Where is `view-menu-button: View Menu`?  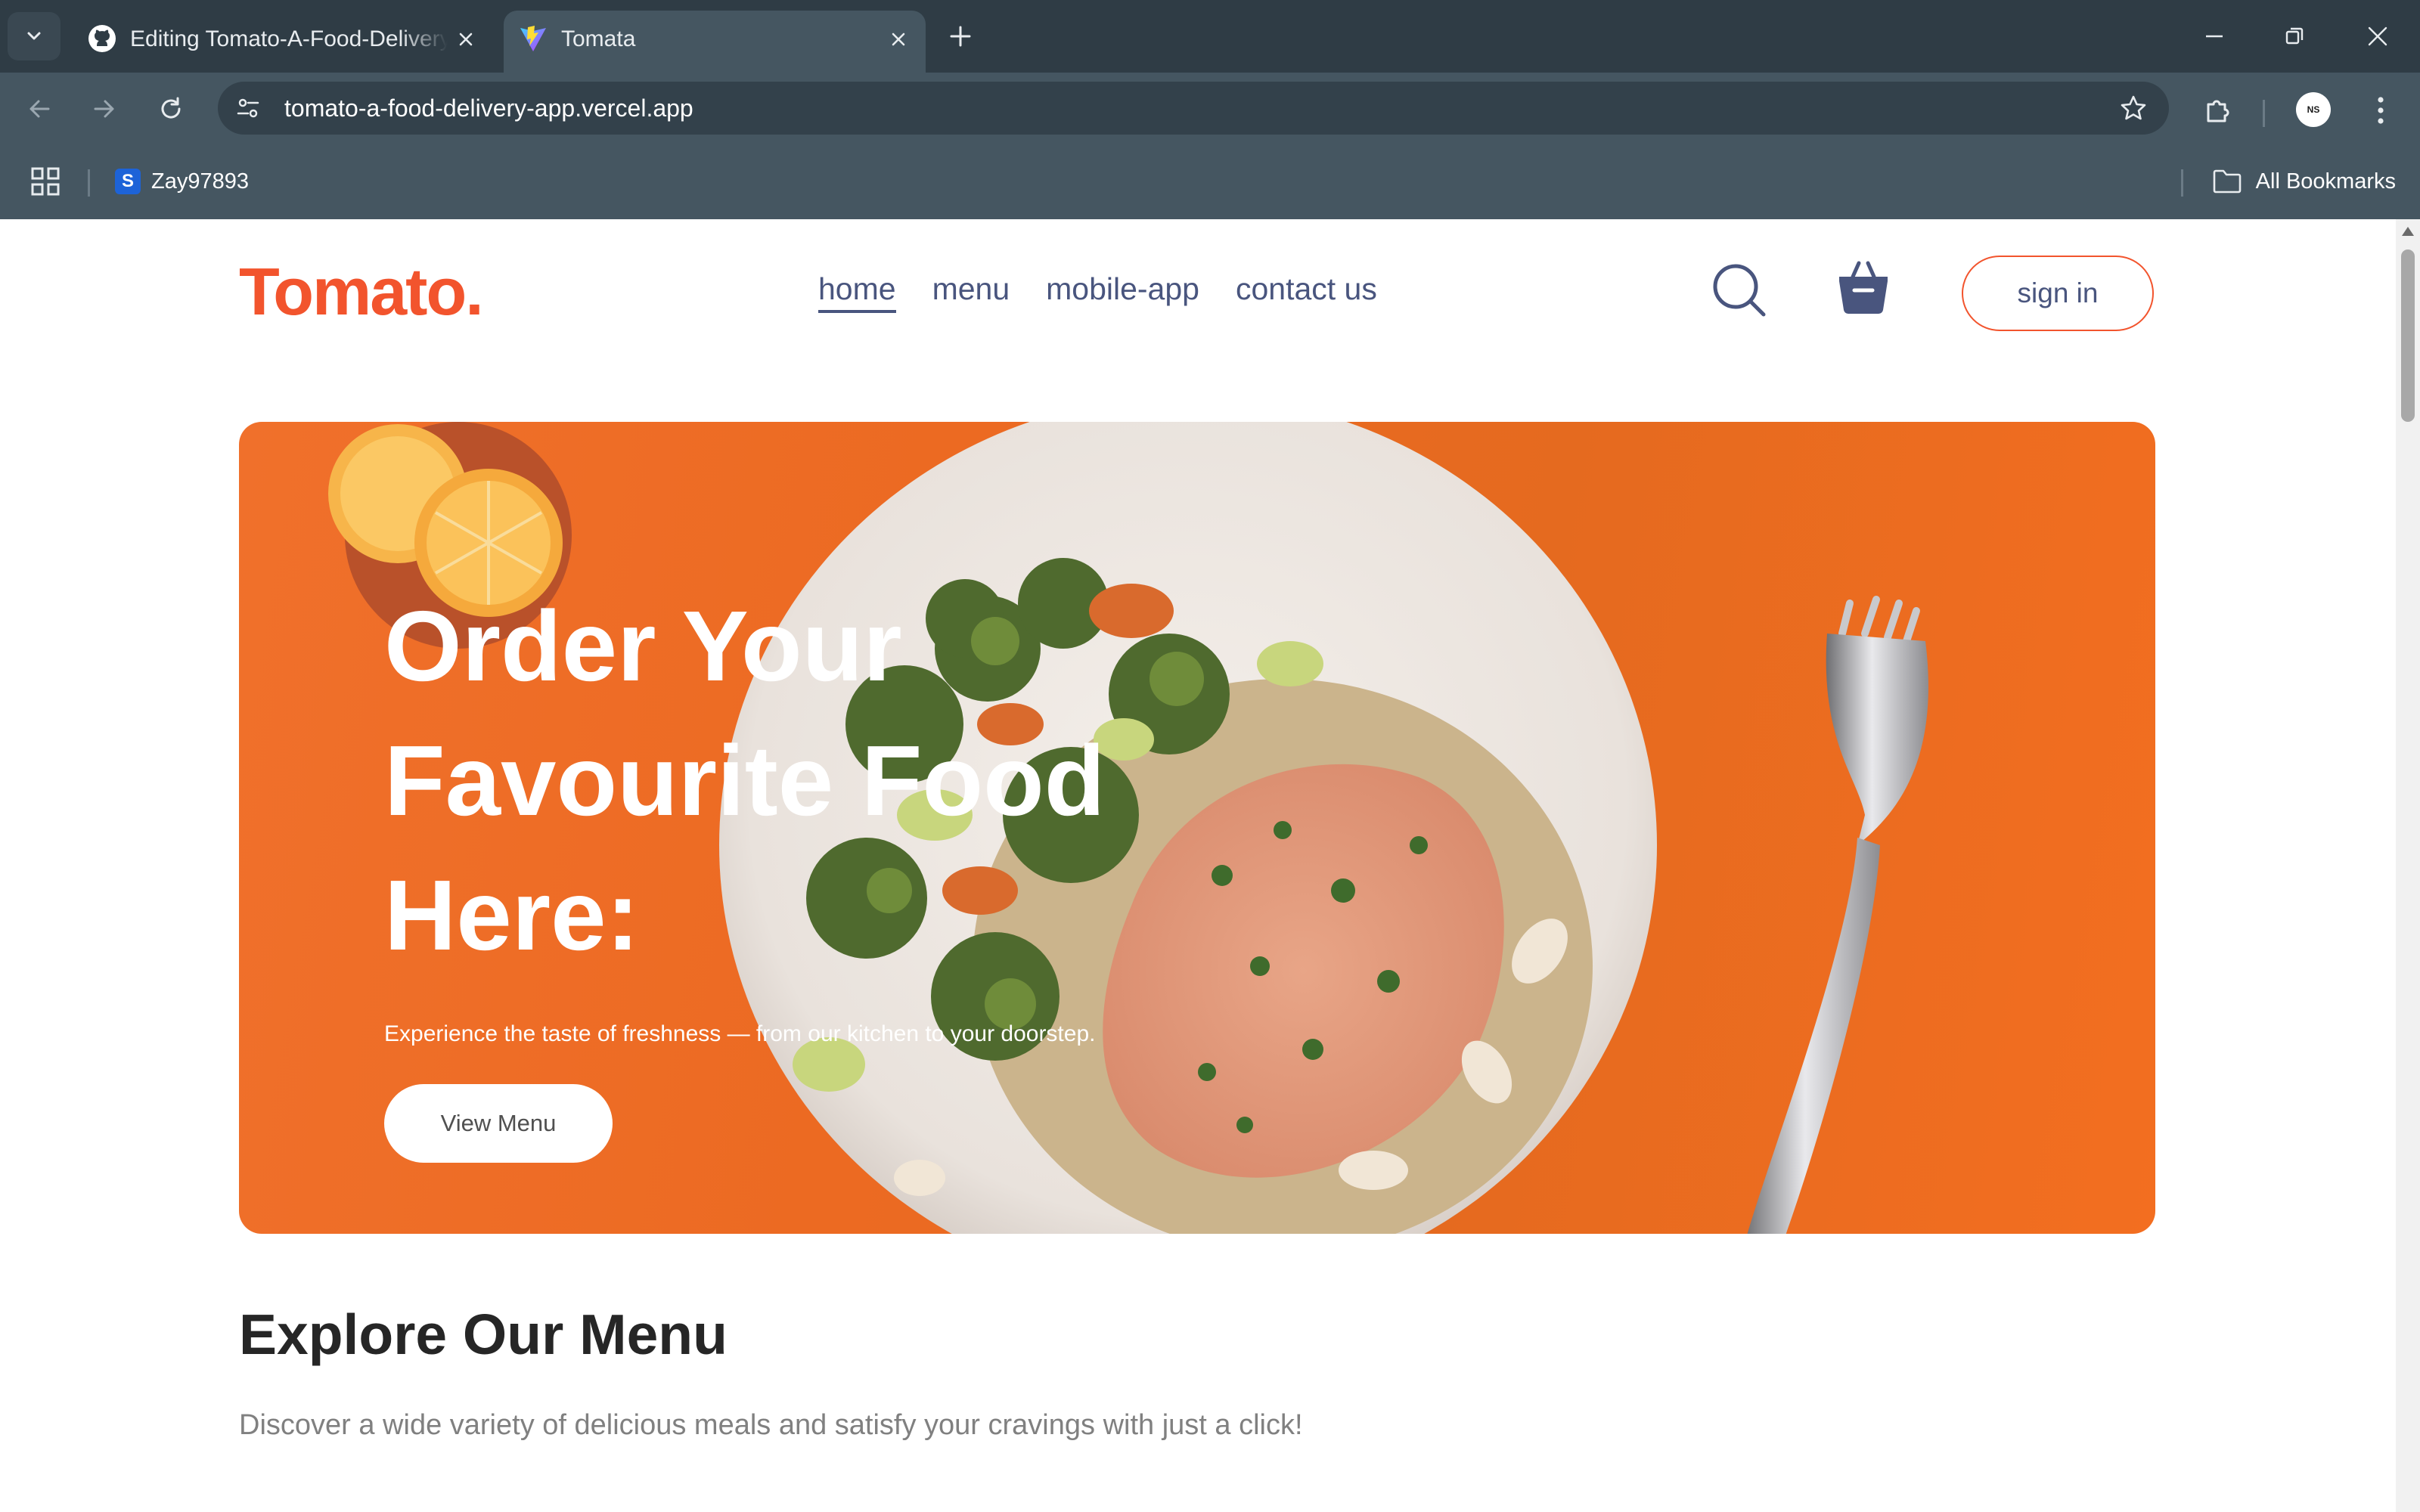 view-menu-button: View Menu is located at coordinates (498, 1123).